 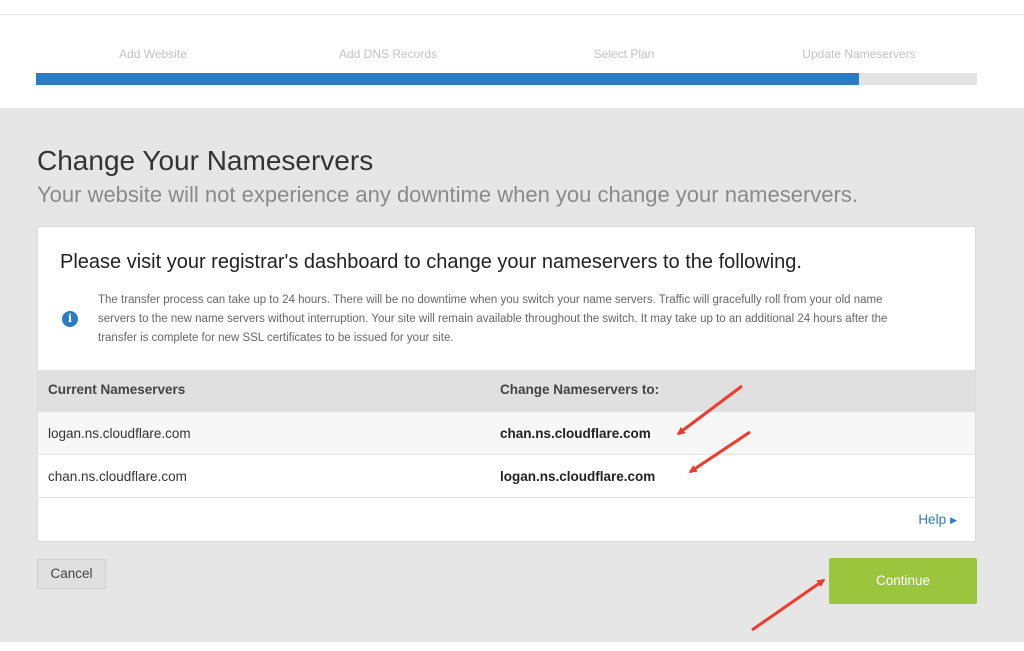 I want to click on help-label: Help, so click(x=932, y=519).